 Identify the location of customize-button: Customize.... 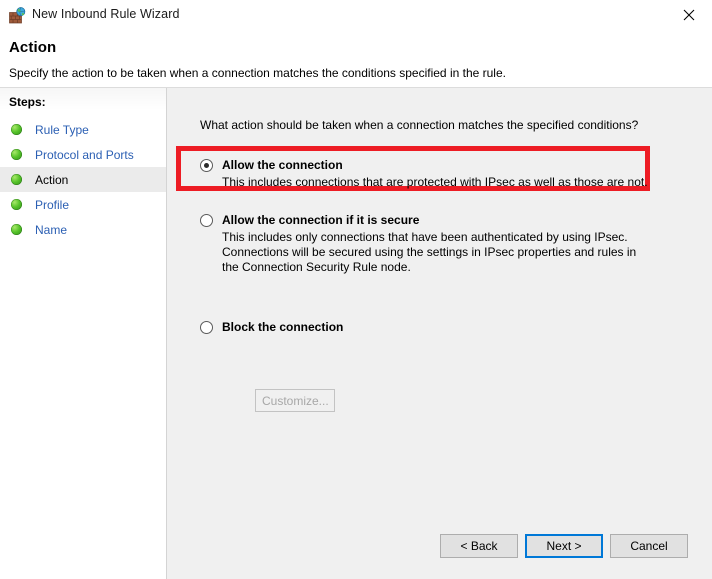
(295, 400).